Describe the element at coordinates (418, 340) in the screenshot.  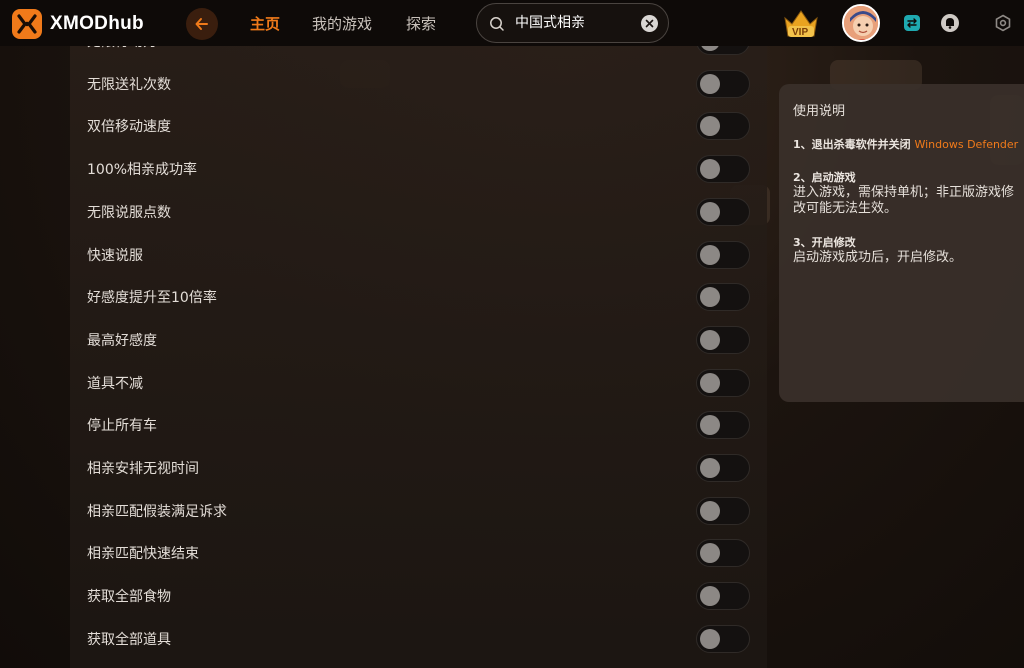
I see `cheat-row: 最高好感度` at that location.